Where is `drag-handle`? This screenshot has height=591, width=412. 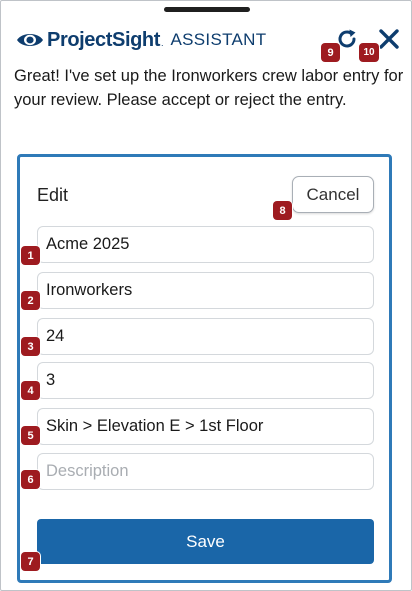
drag-handle is located at coordinates (207, 9).